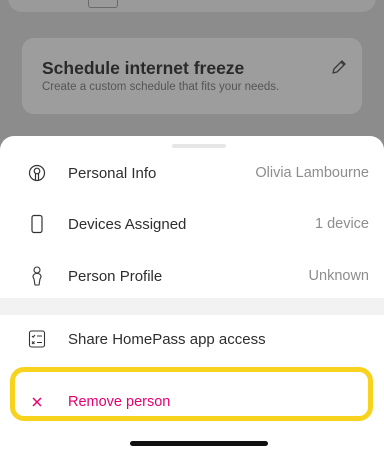 The height and width of the screenshot is (449, 384). Describe the element at coordinates (192, 402) in the screenshot. I see `remove-person-button: Remove person` at that location.